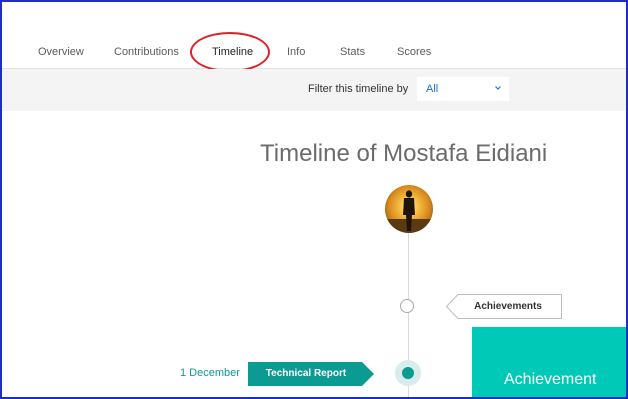 This screenshot has width=628, height=399. I want to click on achievements-label: Achievements, so click(504, 306).